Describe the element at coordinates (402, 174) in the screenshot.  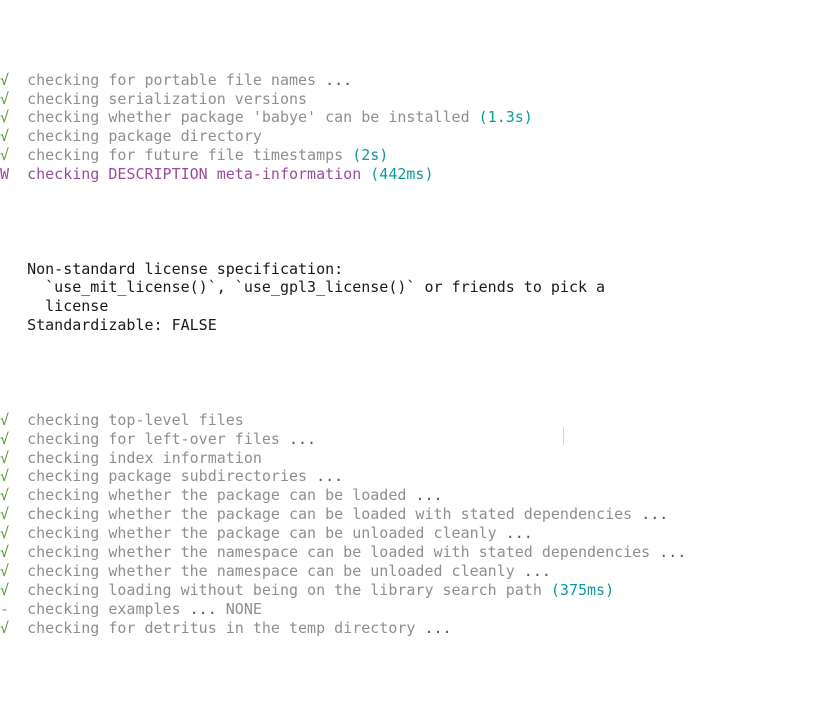
I see `check-line-timing: (442ms)` at that location.